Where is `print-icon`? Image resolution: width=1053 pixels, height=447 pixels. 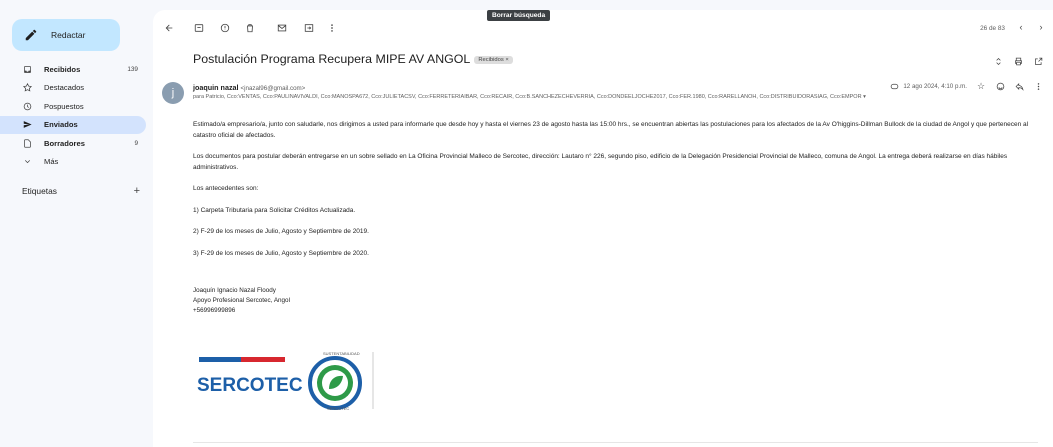 print-icon is located at coordinates (1018, 61).